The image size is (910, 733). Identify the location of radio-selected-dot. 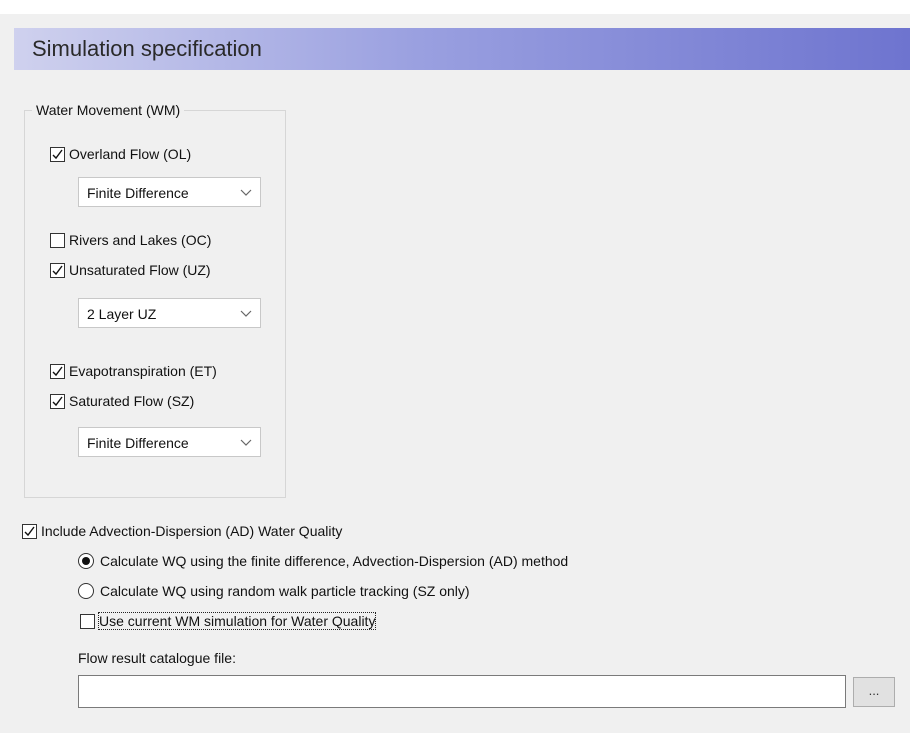
(86, 561).